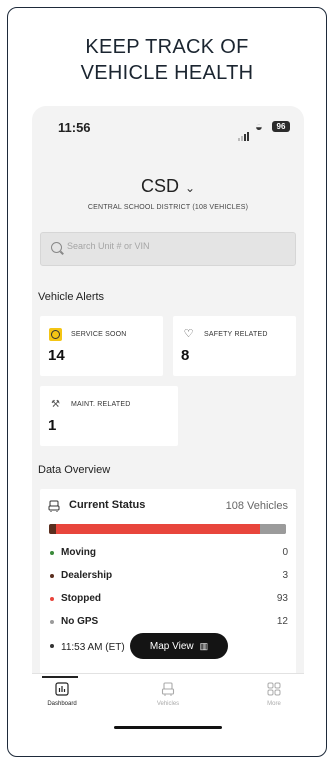 The width and height of the screenshot is (336, 763). Describe the element at coordinates (62, 689) in the screenshot. I see `dashboard-icon` at that location.